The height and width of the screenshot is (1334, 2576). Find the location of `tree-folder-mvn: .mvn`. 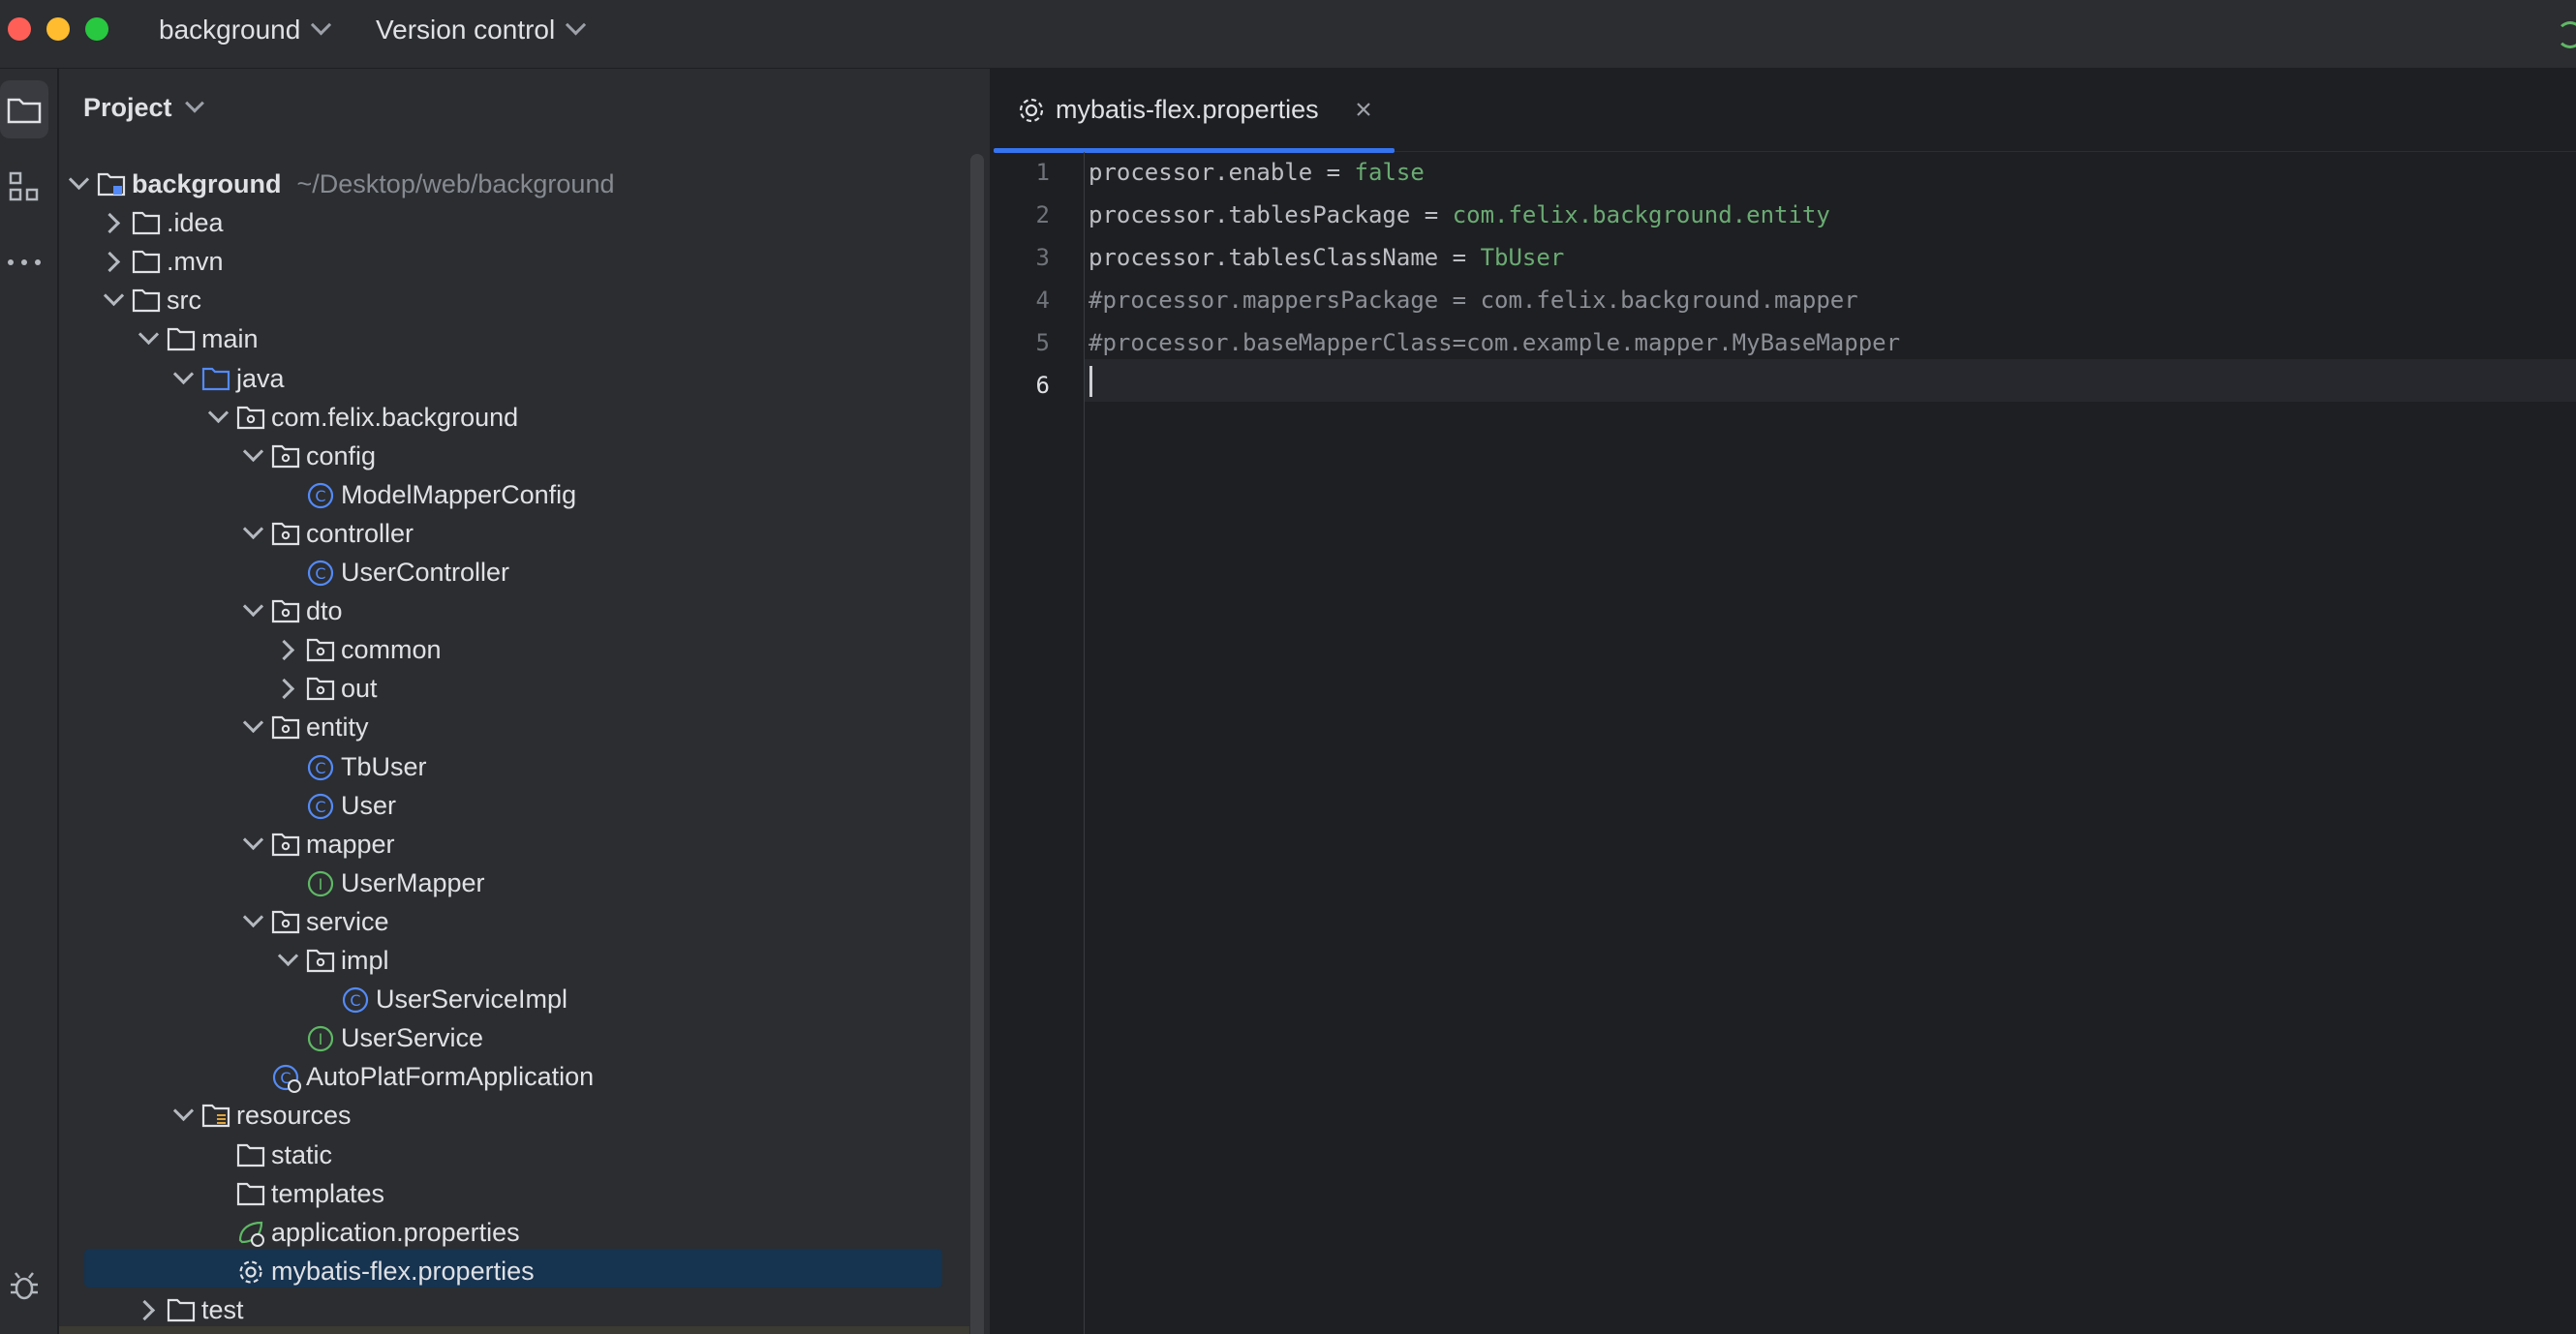

tree-folder-mvn: .mvn is located at coordinates (504, 261).